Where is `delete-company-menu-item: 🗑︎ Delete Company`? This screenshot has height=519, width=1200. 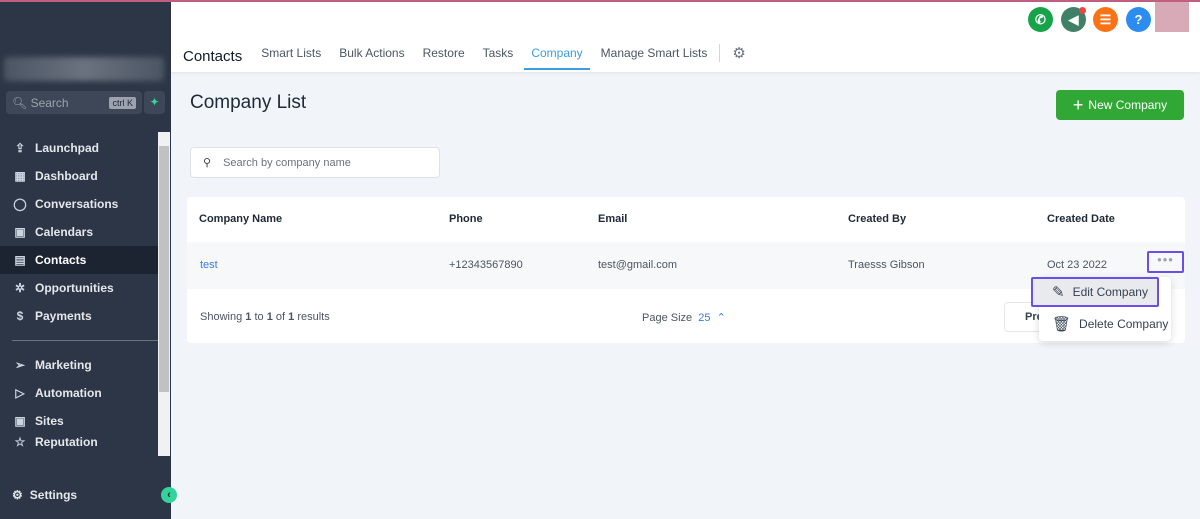 delete-company-menu-item: 🗑︎ Delete Company is located at coordinates (1105, 324).